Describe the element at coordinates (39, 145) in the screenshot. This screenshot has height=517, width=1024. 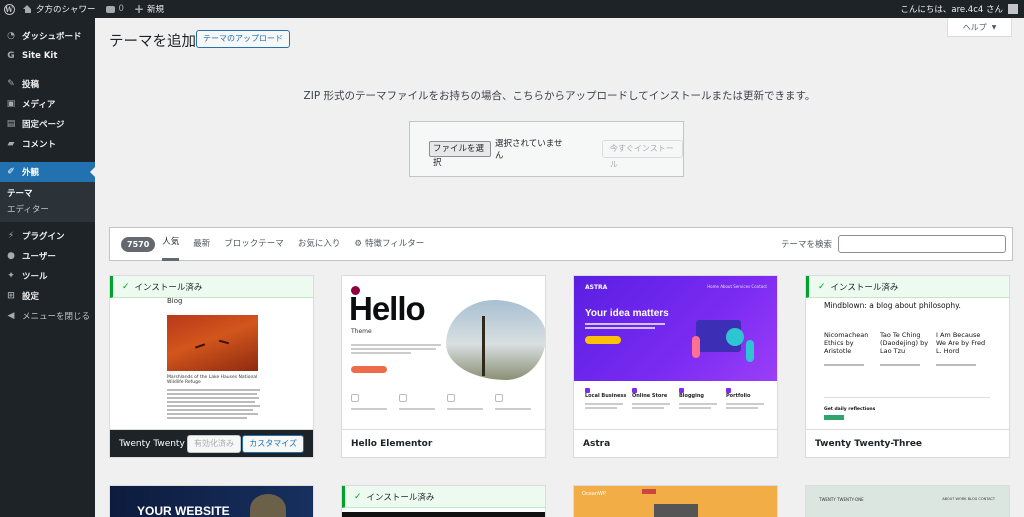
I see `sidebar-item-label: コメント` at that location.